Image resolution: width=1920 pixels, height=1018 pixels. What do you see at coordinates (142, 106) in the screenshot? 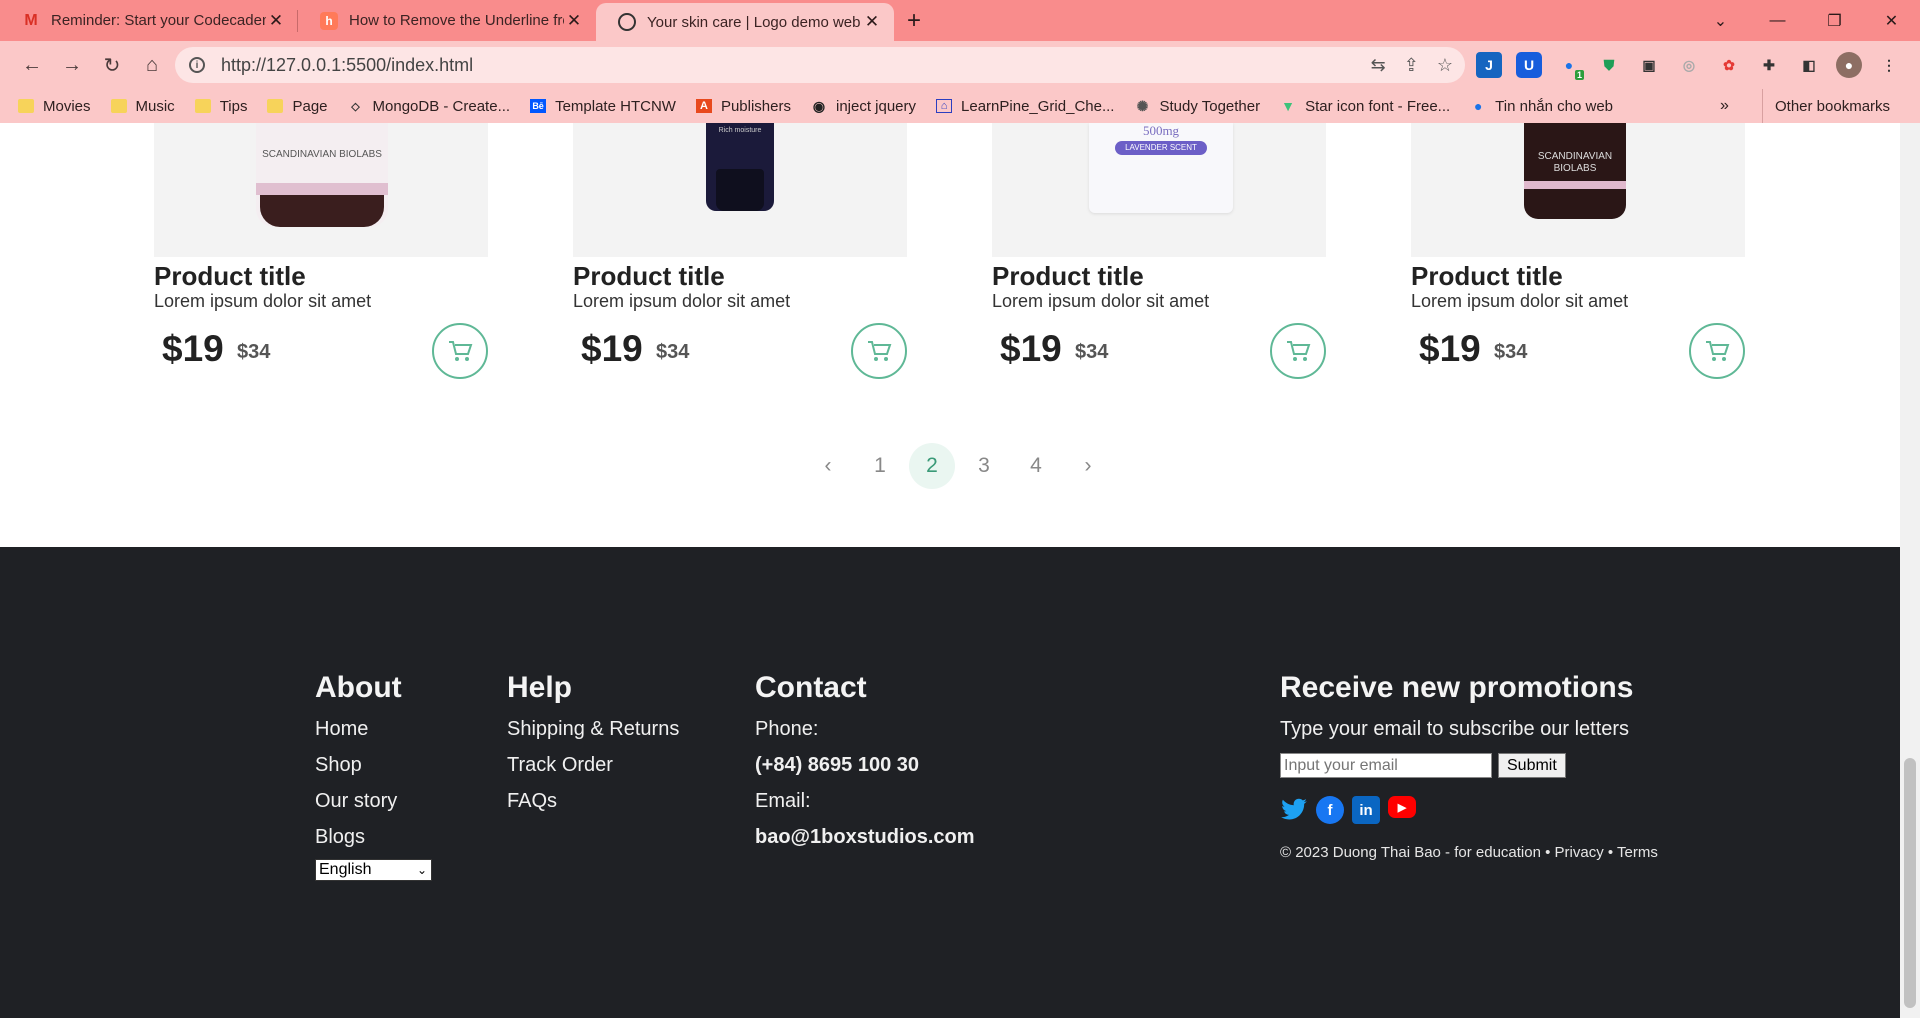
I see `bookmark-music: Music` at bounding box center [142, 106].